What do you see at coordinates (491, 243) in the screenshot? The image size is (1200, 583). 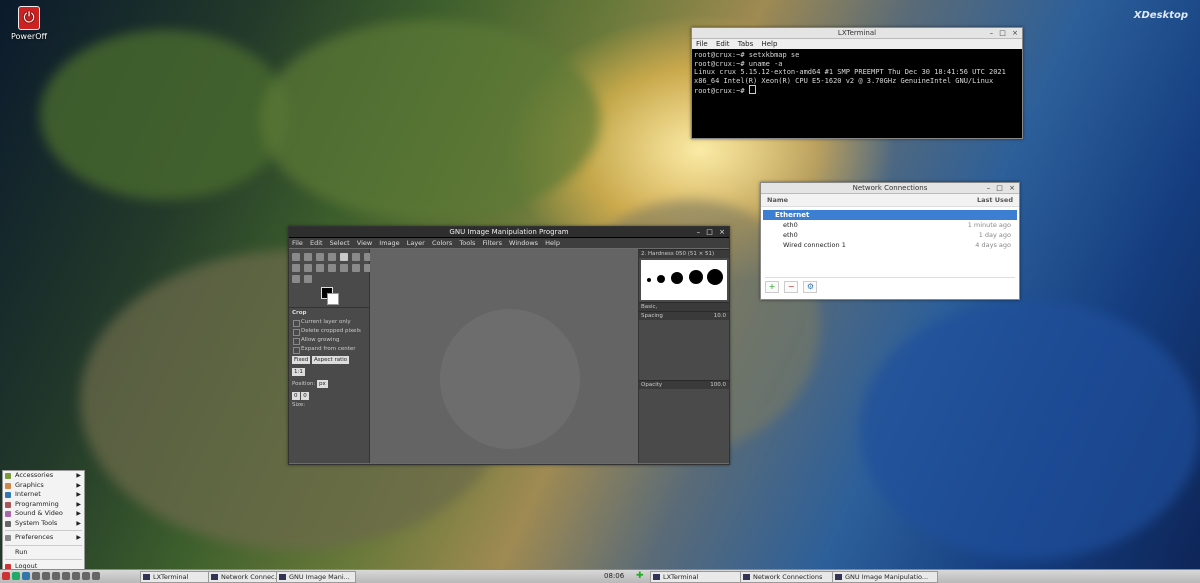 I see `menu-filters: Filters` at bounding box center [491, 243].